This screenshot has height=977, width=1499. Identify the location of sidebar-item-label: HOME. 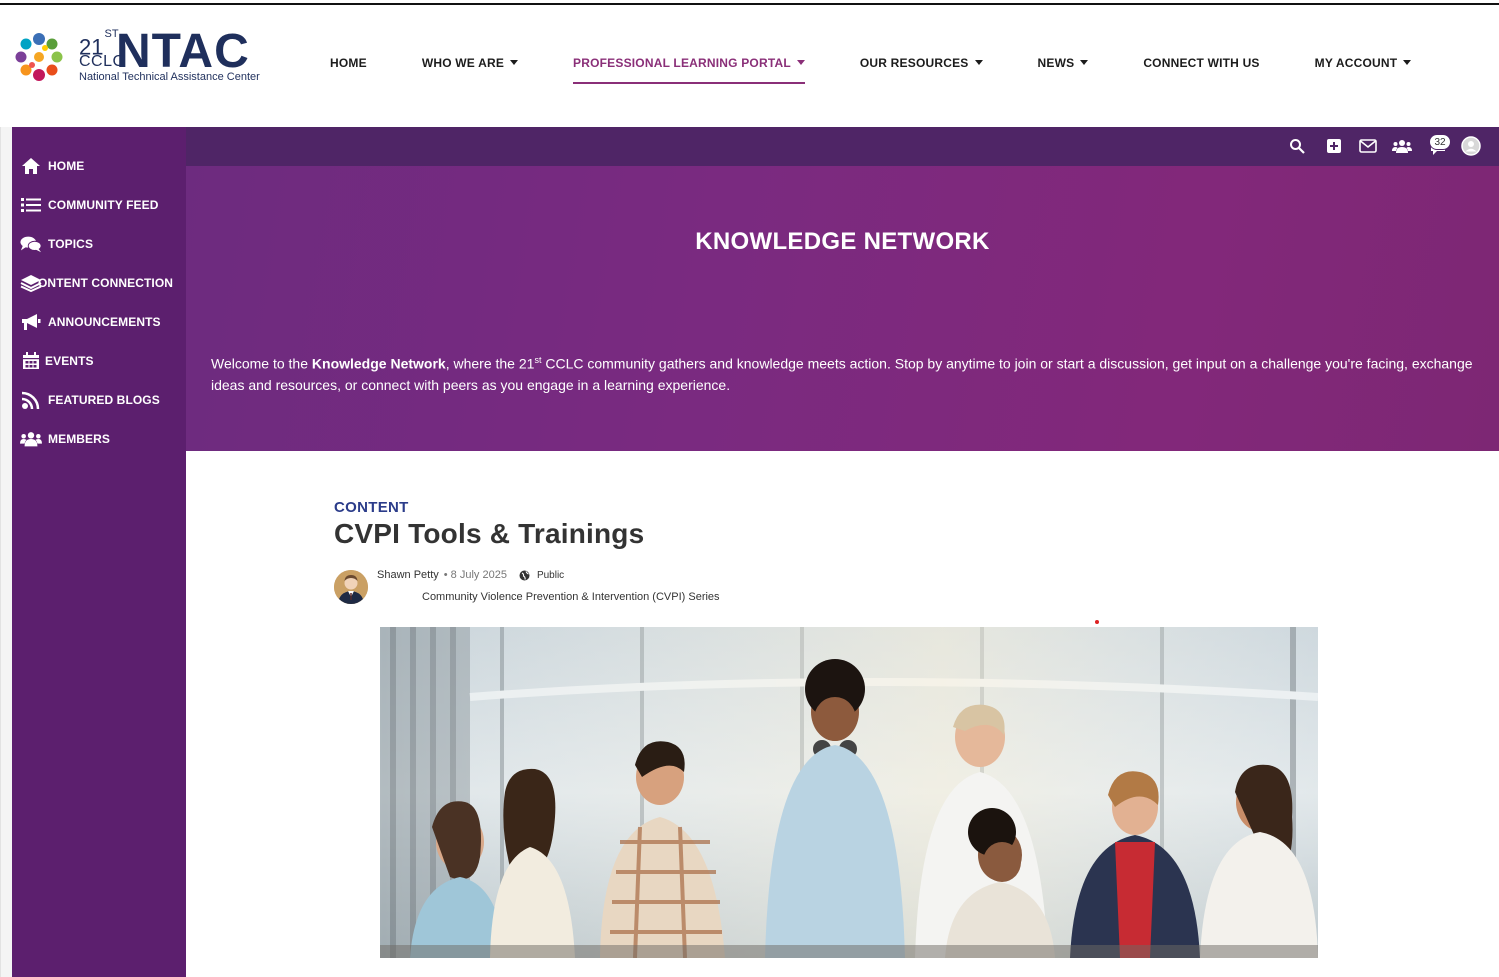
(66, 166).